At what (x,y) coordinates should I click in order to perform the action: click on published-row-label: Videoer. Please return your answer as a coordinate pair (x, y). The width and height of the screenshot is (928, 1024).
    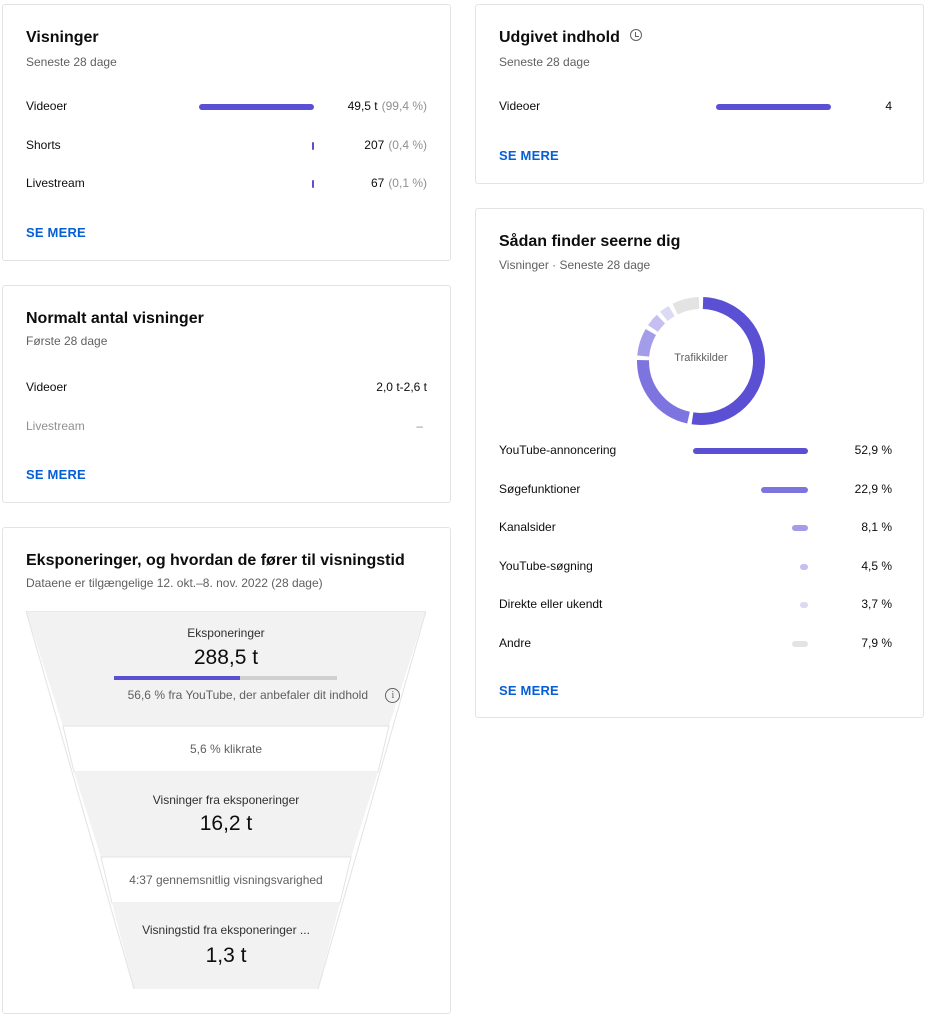
    Looking at the image, I should click on (520, 106).